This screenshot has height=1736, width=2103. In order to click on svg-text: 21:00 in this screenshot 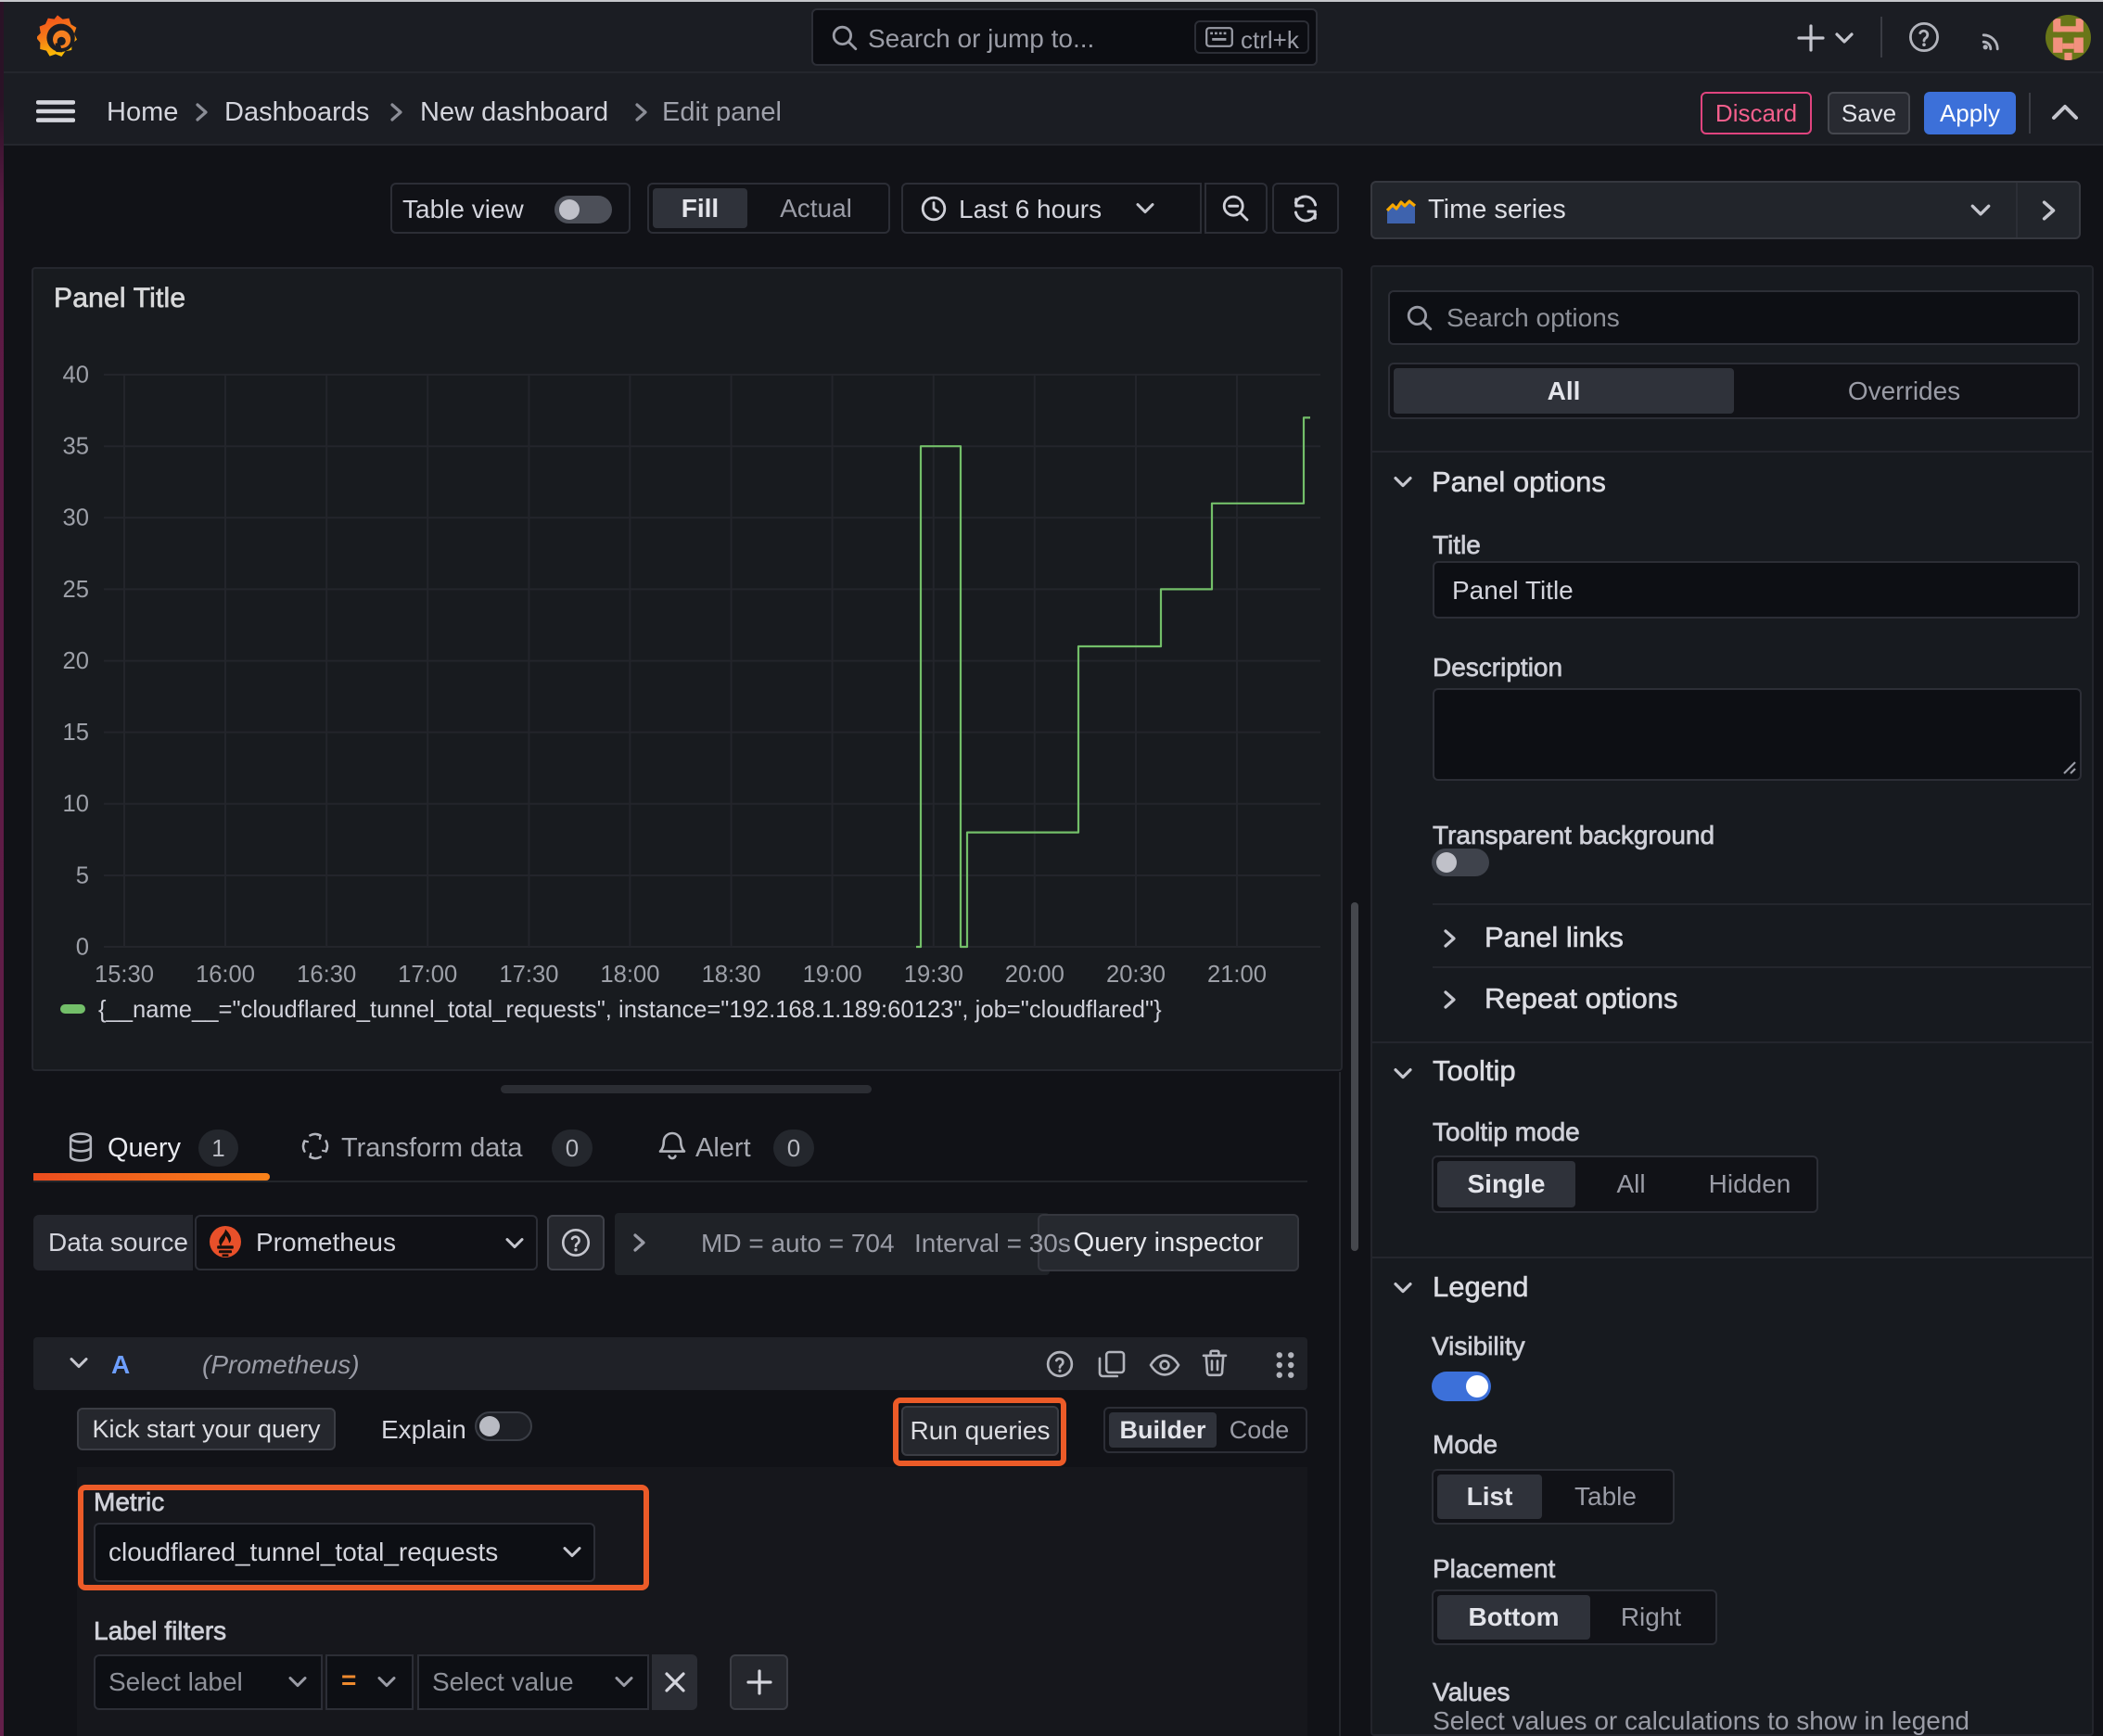, I will do `click(1237, 975)`.